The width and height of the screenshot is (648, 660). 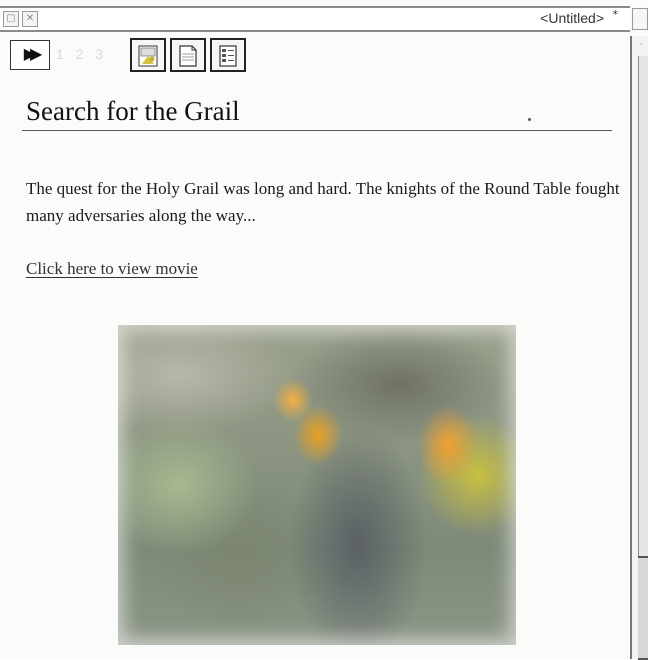 What do you see at coordinates (529, 119) in the screenshot?
I see `decorative-dot` at bounding box center [529, 119].